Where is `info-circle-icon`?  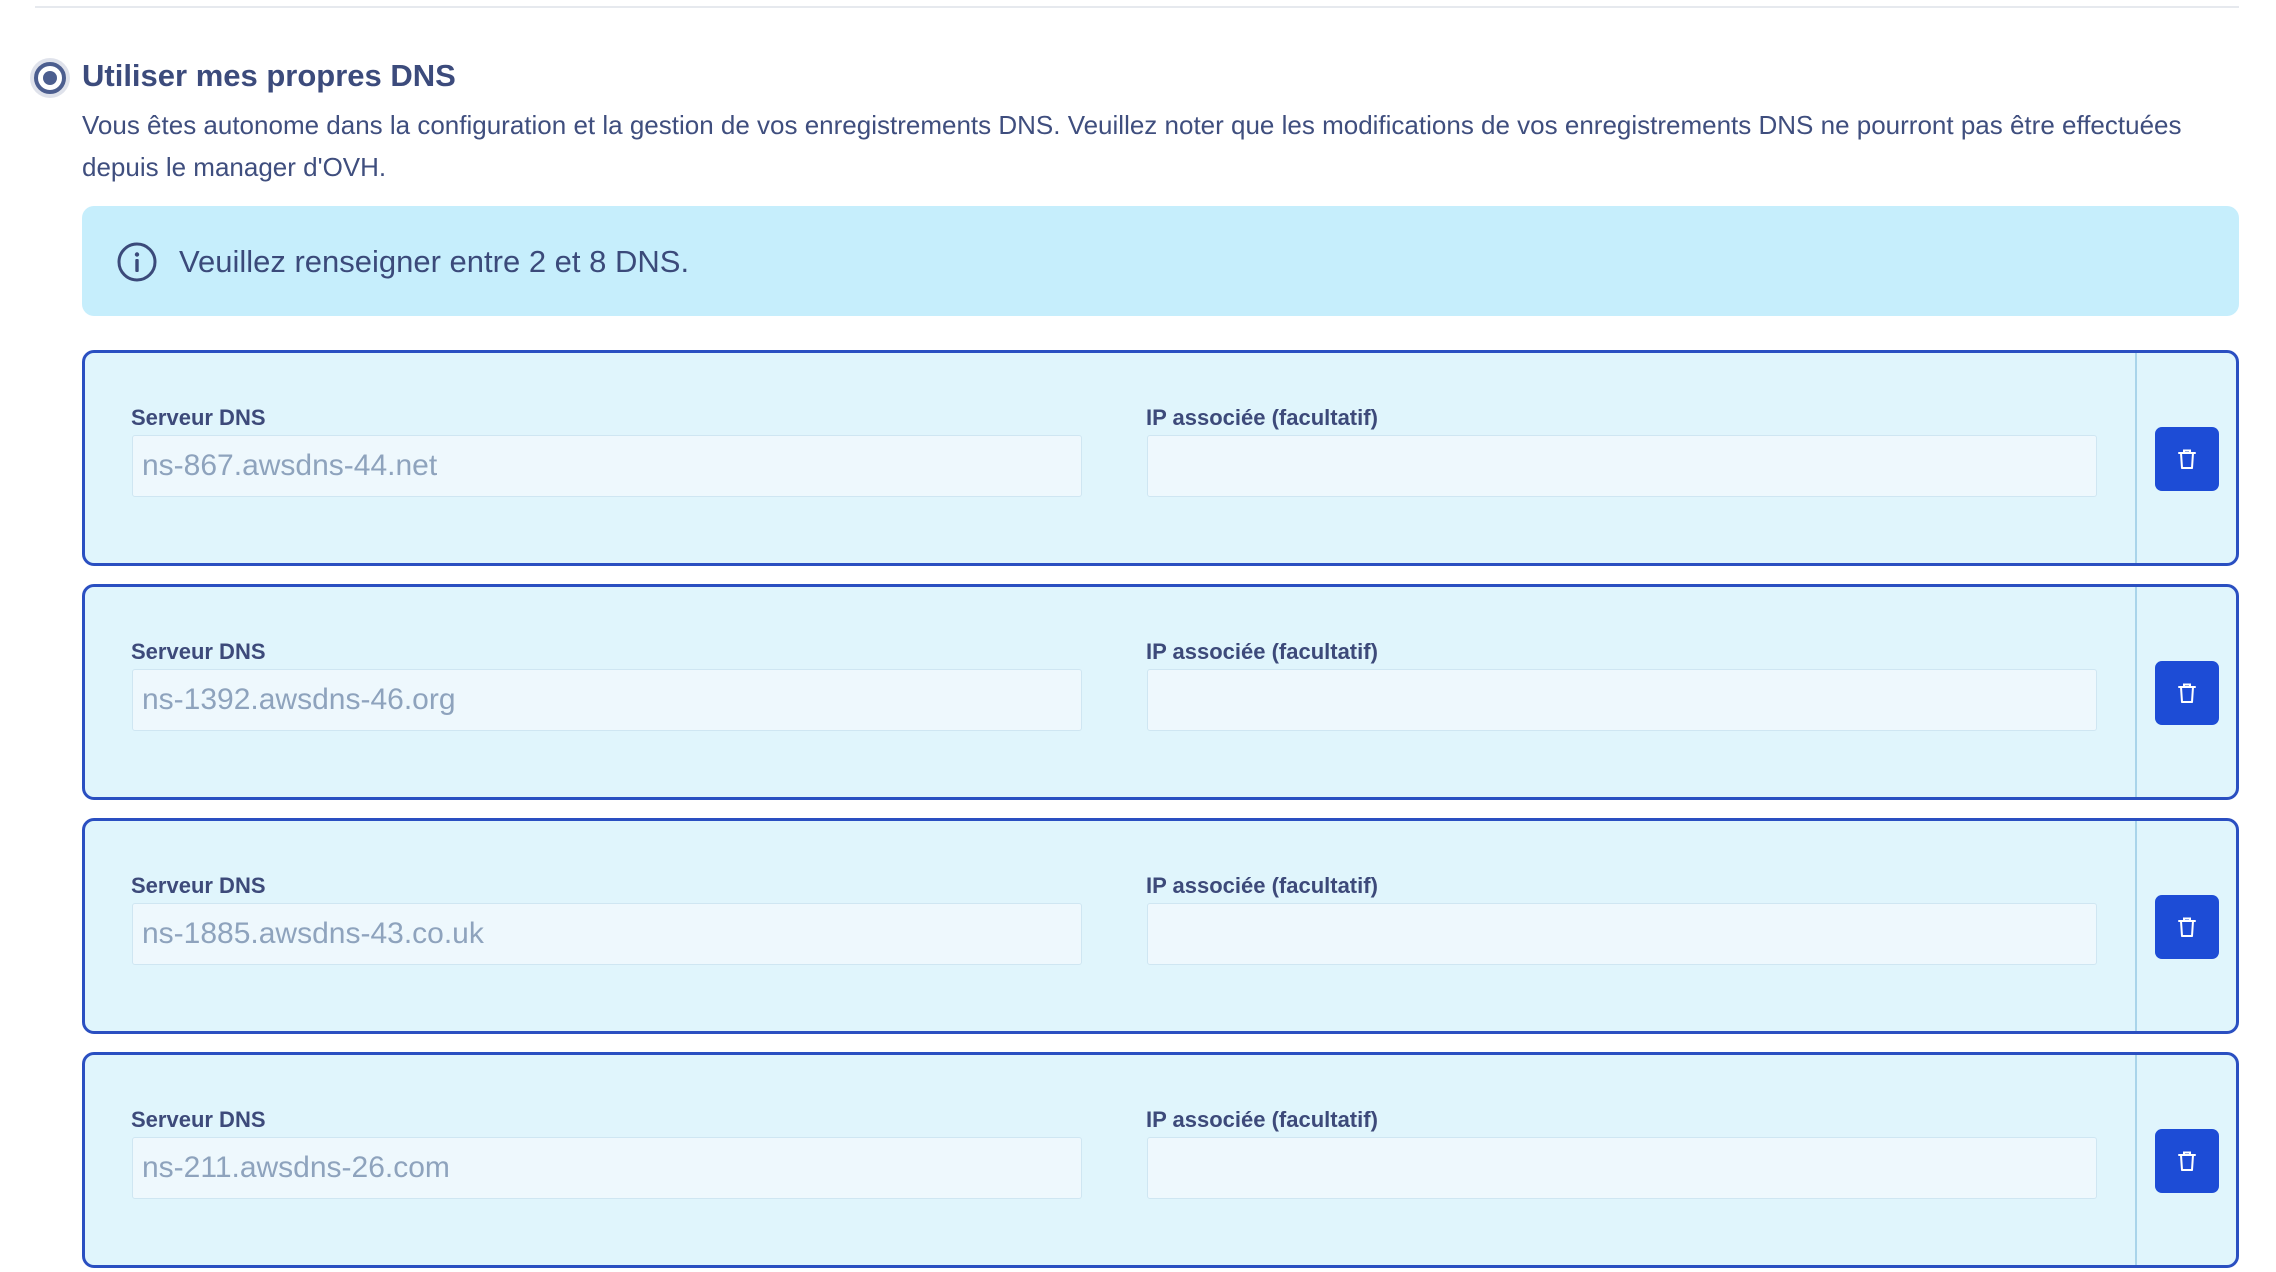
info-circle-icon is located at coordinates (137, 262).